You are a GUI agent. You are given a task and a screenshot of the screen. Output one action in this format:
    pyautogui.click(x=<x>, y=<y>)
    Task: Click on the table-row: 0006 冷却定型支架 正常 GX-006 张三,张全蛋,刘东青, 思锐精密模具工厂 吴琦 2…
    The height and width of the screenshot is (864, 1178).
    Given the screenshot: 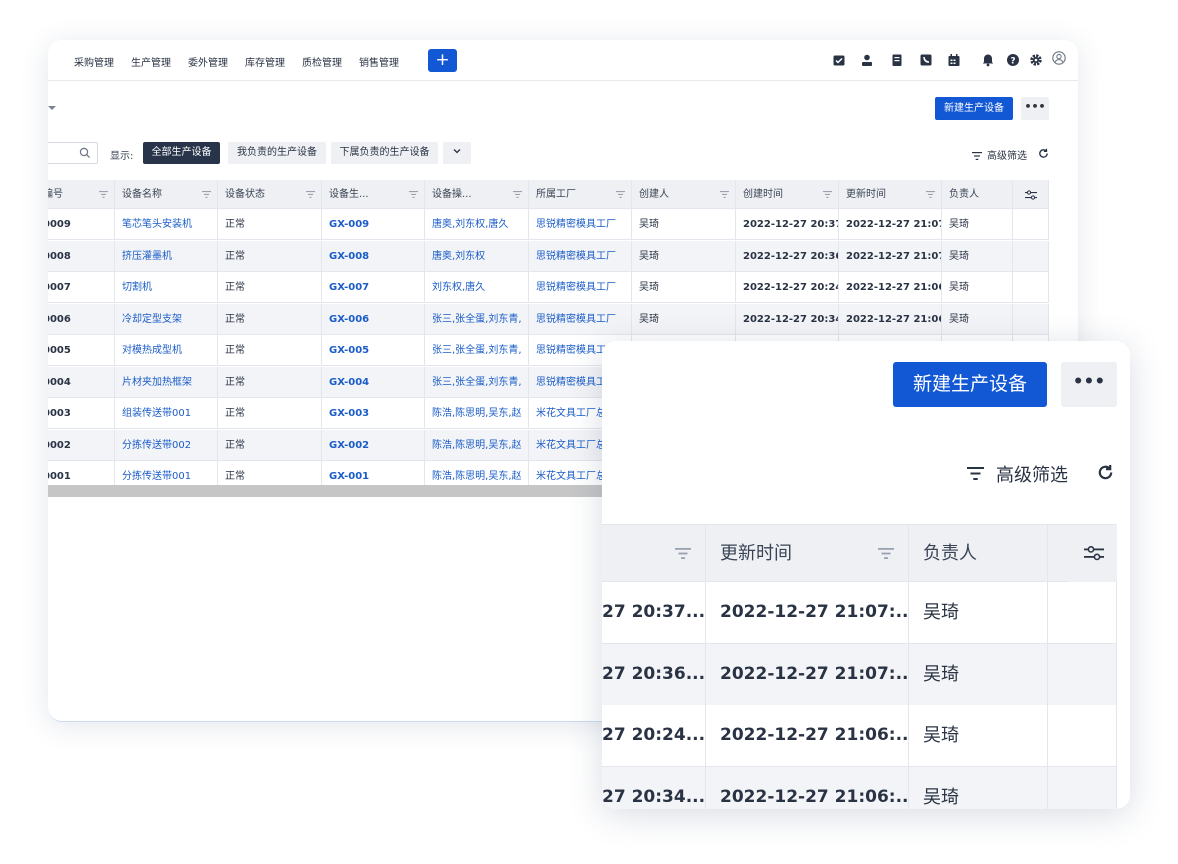 What is the action you would take?
    pyautogui.click(x=548, y=319)
    